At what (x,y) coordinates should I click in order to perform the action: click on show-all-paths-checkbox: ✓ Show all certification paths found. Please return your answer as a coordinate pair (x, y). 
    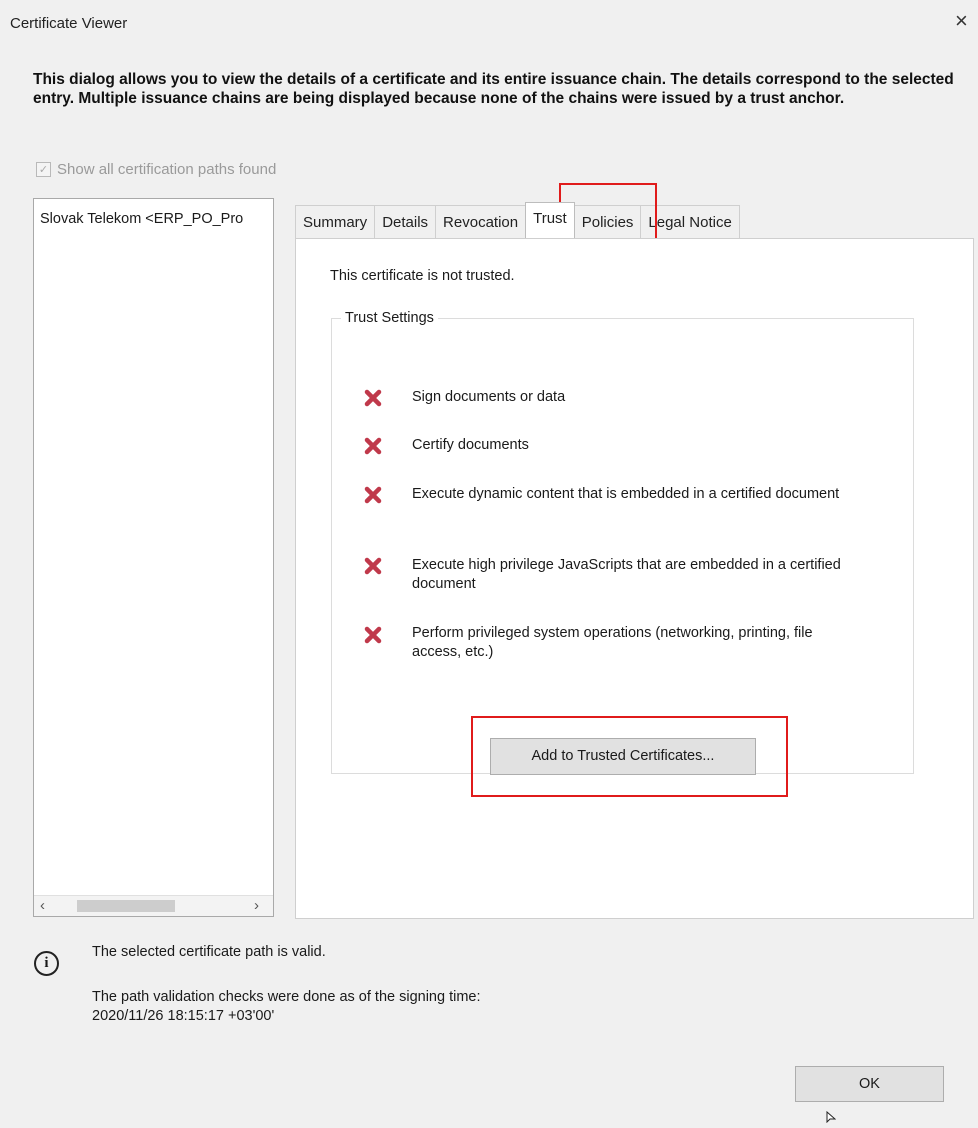
    Looking at the image, I should click on (156, 169).